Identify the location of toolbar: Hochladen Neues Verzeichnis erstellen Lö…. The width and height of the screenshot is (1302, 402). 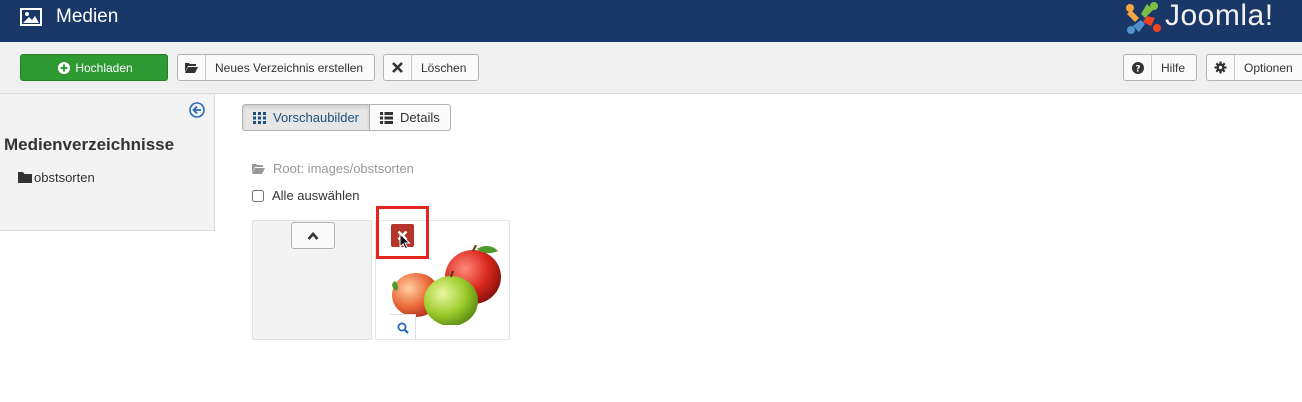
(651, 68).